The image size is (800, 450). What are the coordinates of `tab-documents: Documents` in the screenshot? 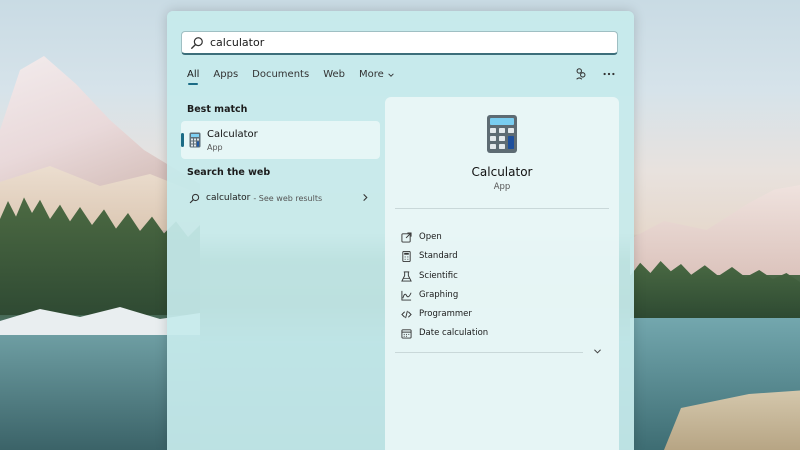 It's located at (280, 74).